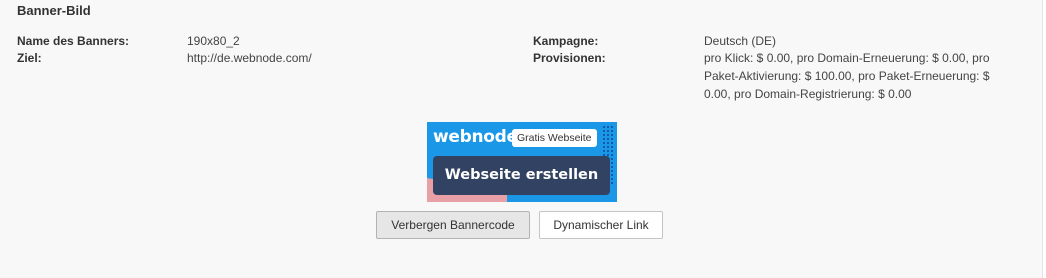 The width and height of the screenshot is (1046, 278). Describe the element at coordinates (569, 58) in the screenshot. I see `commissions-label: Provisionen:` at that location.